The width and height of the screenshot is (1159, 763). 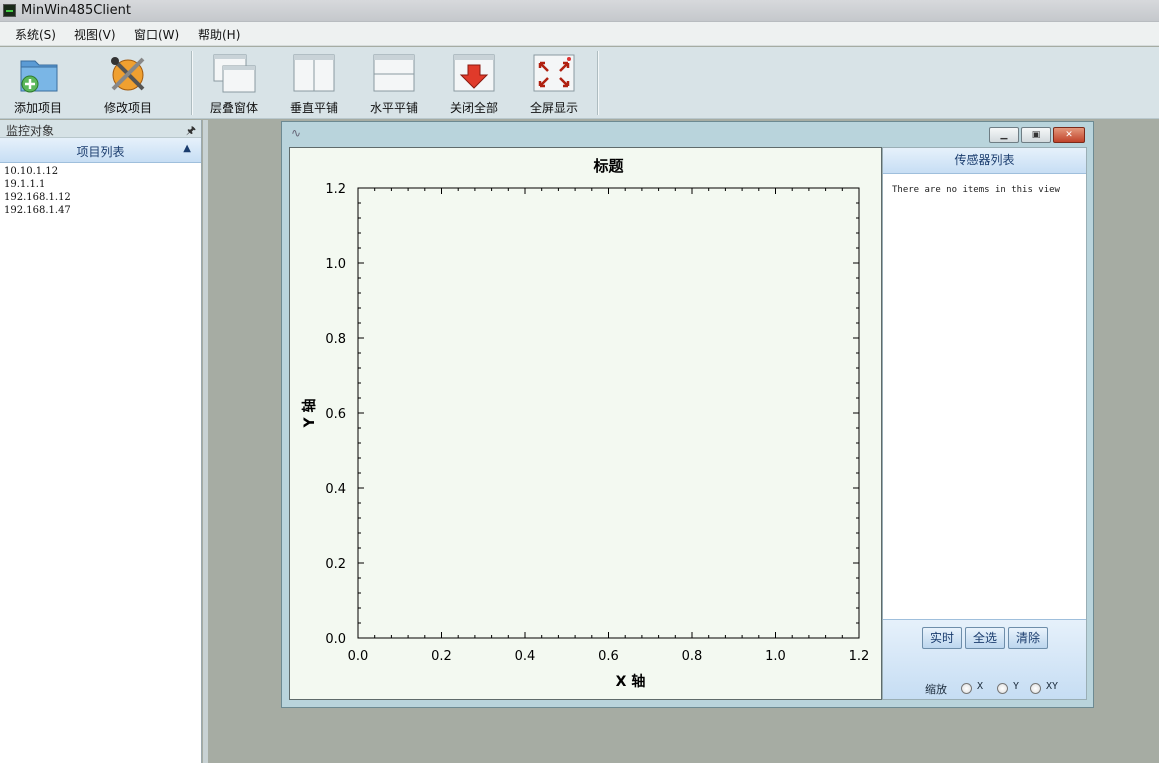 What do you see at coordinates (100, 129) in the screenshot?
I see `monitor-panel-header: 监控对象 🖈︎` at bounding box center [100, 129].